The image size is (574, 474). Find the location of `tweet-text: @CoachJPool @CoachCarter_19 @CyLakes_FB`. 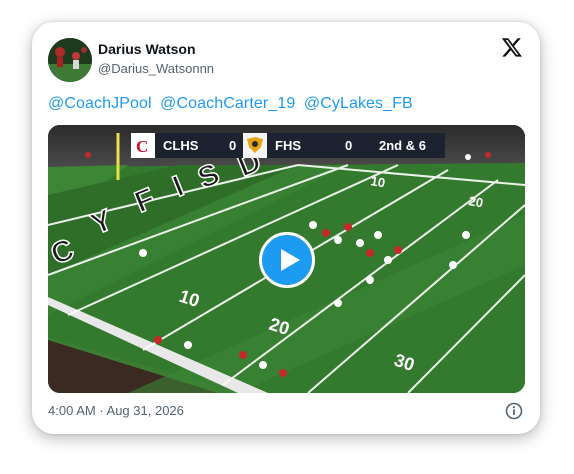

tweet-text: @CoachJPool @CoachCarter_19 @CyLakes_FB is located at coordinates (232, 104).